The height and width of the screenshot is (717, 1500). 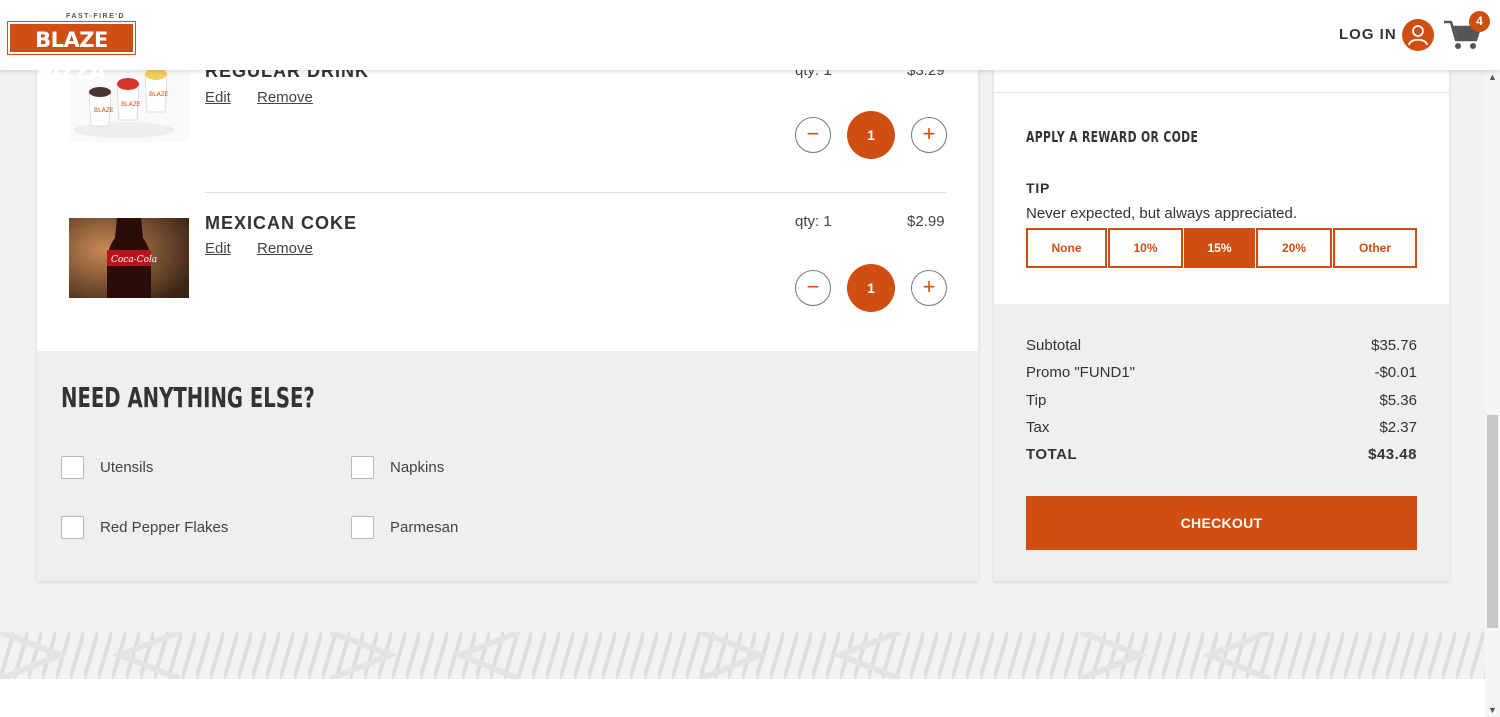 What do you see at coordinates (1066, 248) in the screenshot?
I see `tip-none-button: None` at bounding box center [1066, 248].